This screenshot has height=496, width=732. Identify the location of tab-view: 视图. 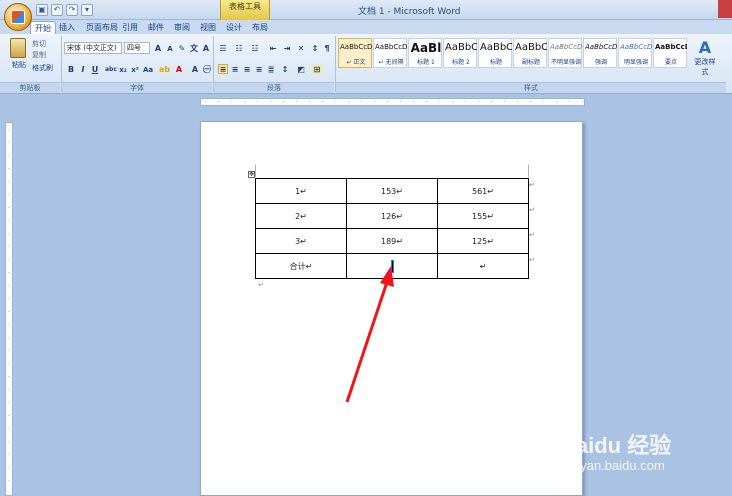
(208, 27).